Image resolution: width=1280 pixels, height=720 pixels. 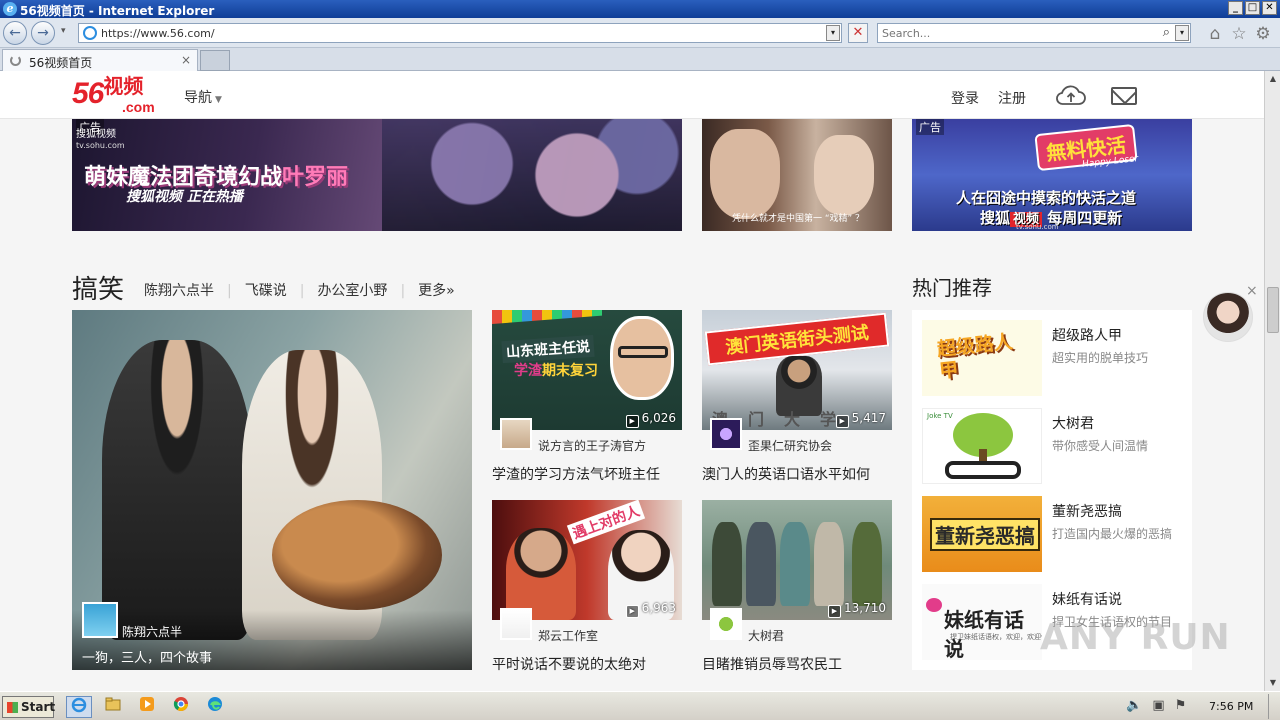 What do you see at coordinates (982, 622) in the screenshot?
I see `list-item-thumbnail: 妹纸有话说 捍卫妹纸话语权，欢迎，欢迎你哦！` at bounding box center [982, 622].